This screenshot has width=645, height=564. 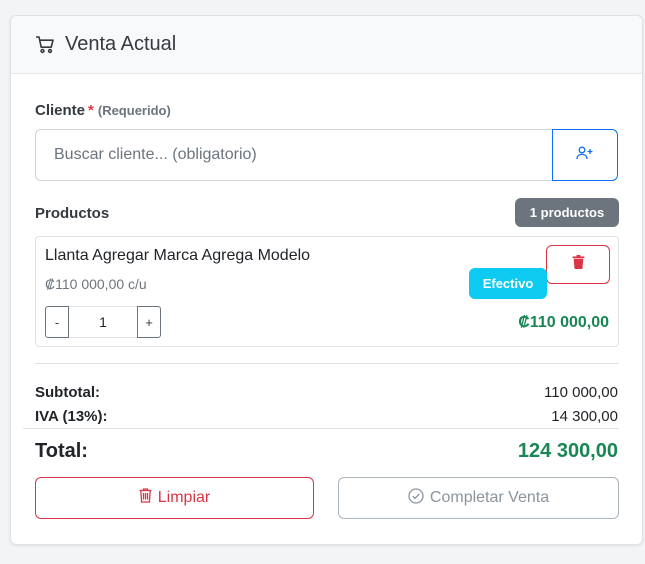 I want to click on client-label-text: Cliente, so click(x=60, y=110).